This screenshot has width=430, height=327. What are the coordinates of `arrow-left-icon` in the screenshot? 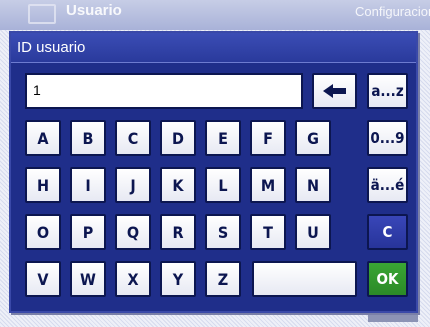 It's located at (334, 91).